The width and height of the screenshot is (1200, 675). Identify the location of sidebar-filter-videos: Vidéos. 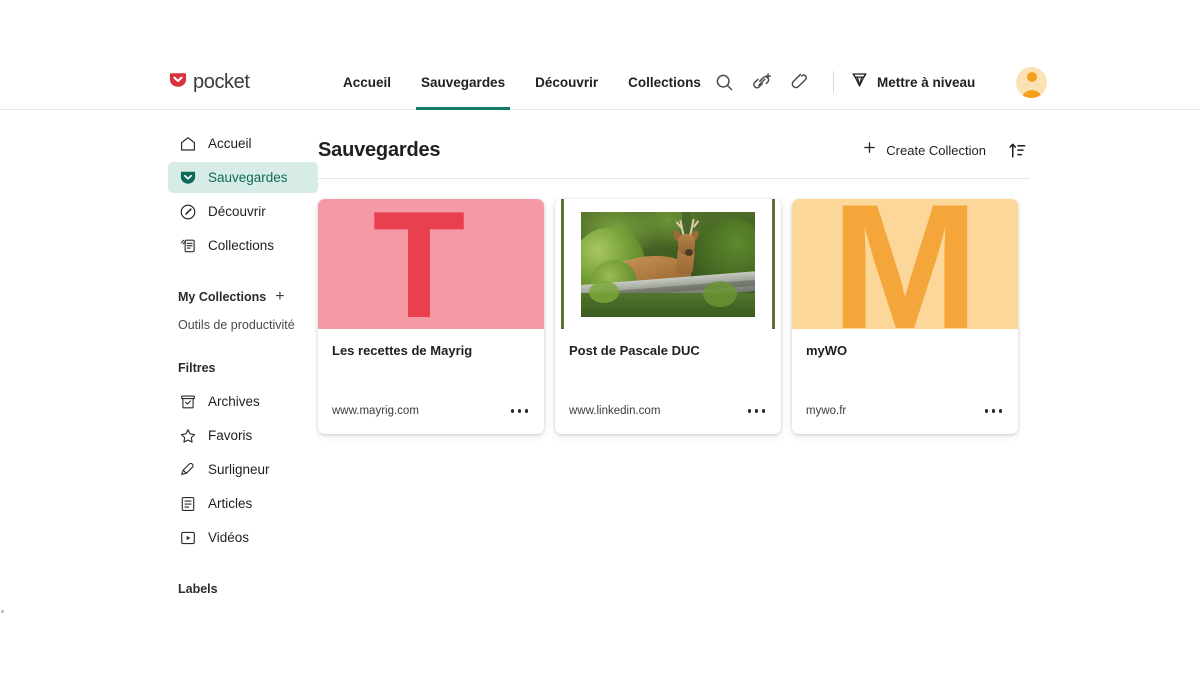
(243, 537).